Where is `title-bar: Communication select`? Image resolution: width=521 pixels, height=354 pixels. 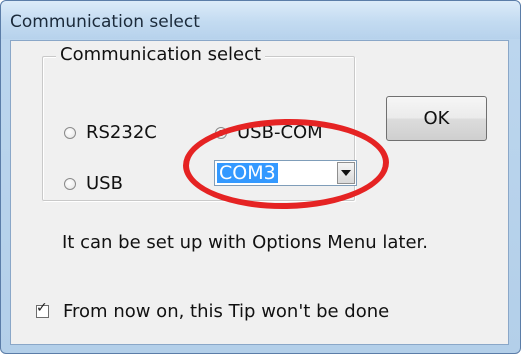 title-bar: Communication select is located at coordinates (260, 20).